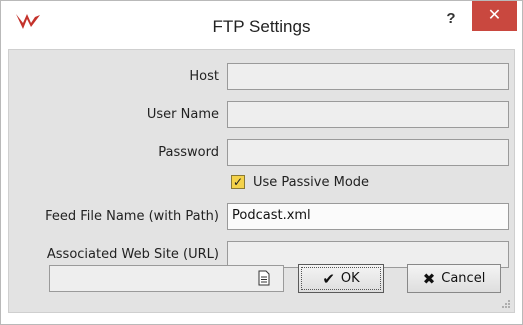 This screenshot has height=325, width=523. Describe the element at coordinates (451, 19) in the screenshot. I see `help-button: ?` at that location.